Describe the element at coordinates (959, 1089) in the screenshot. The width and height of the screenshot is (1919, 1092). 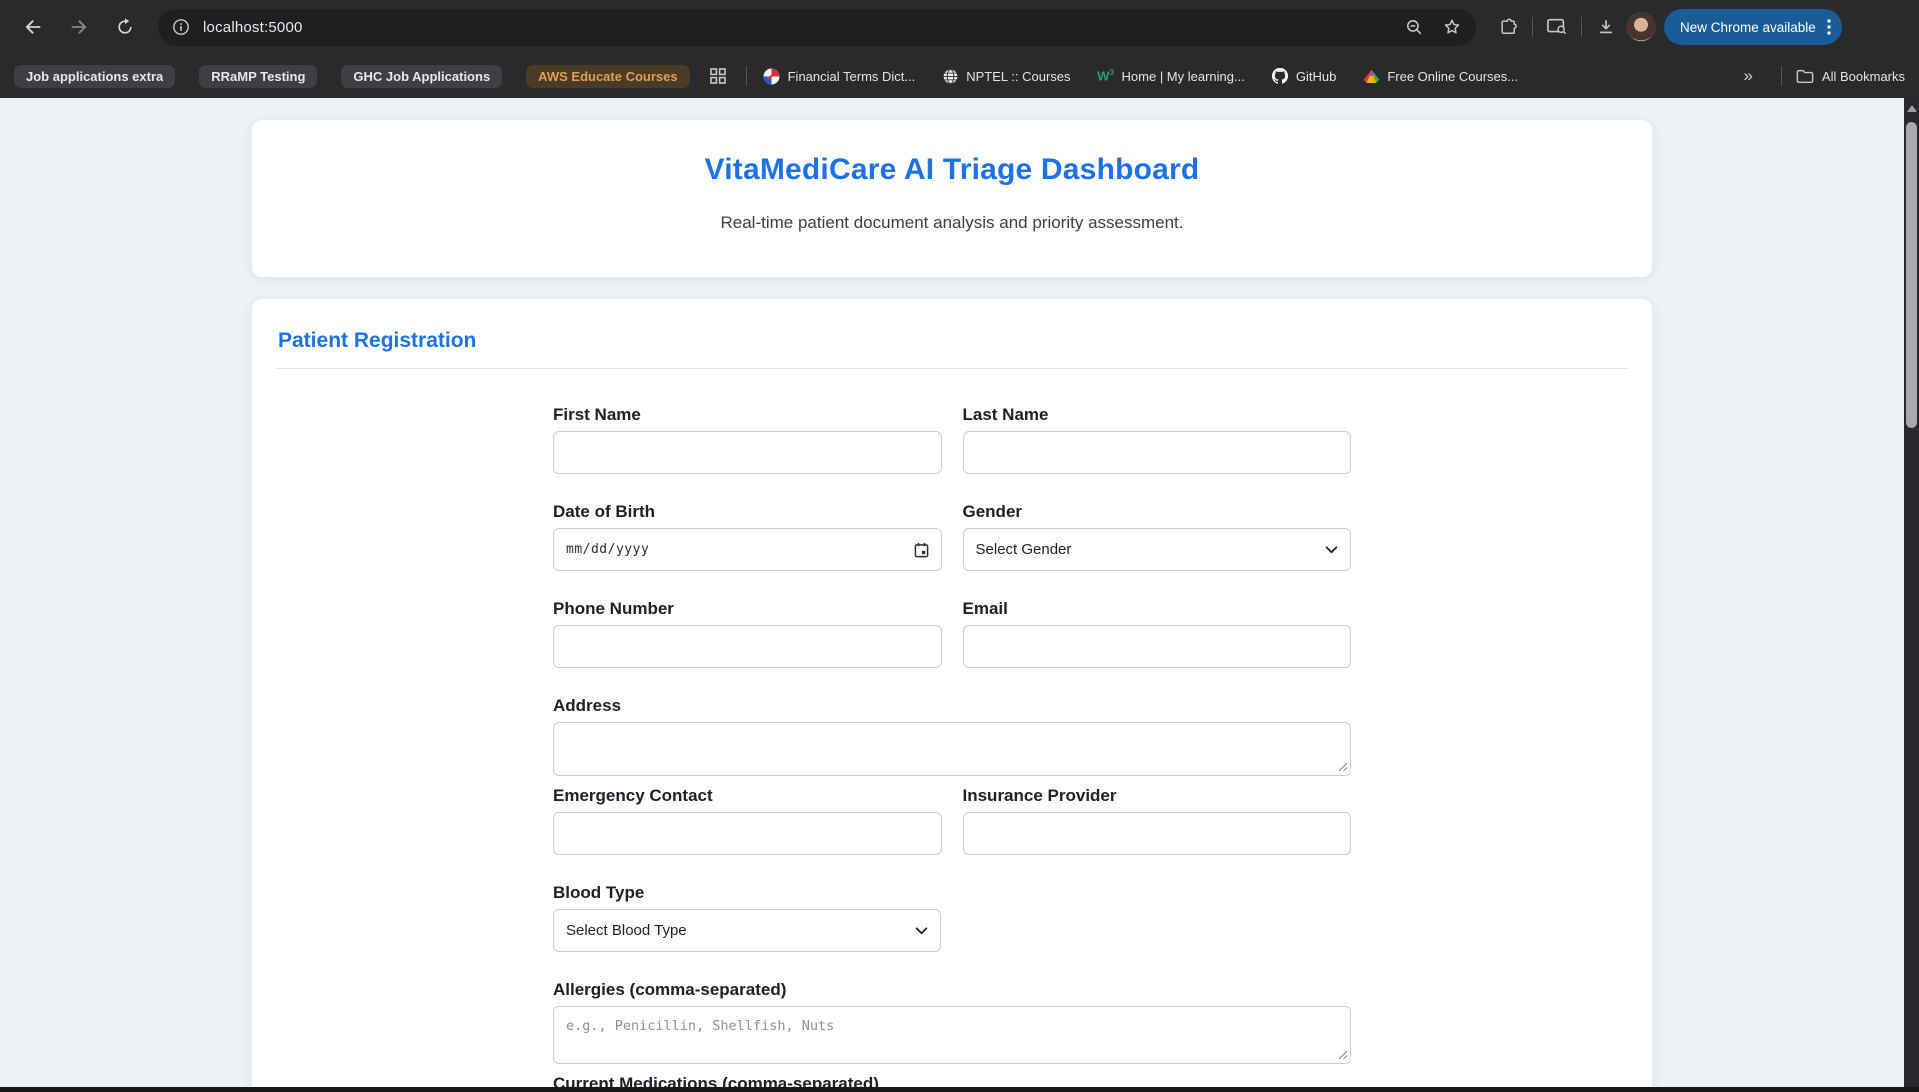
I see `window-bottom-edge` at that location.